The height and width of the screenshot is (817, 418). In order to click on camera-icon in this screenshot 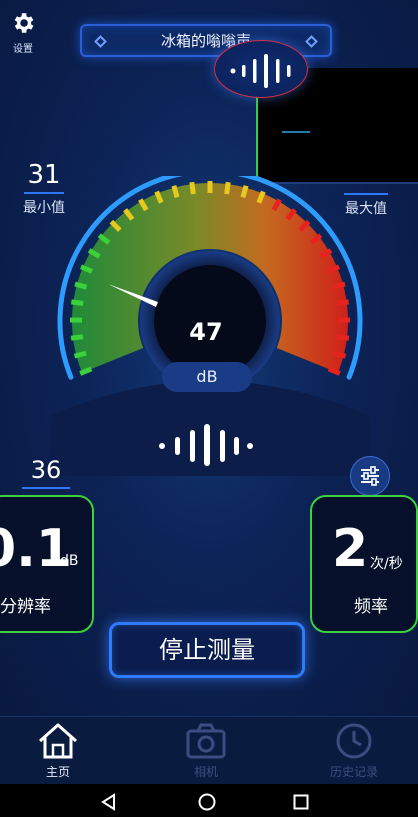, I will do `click(206, 741)`.